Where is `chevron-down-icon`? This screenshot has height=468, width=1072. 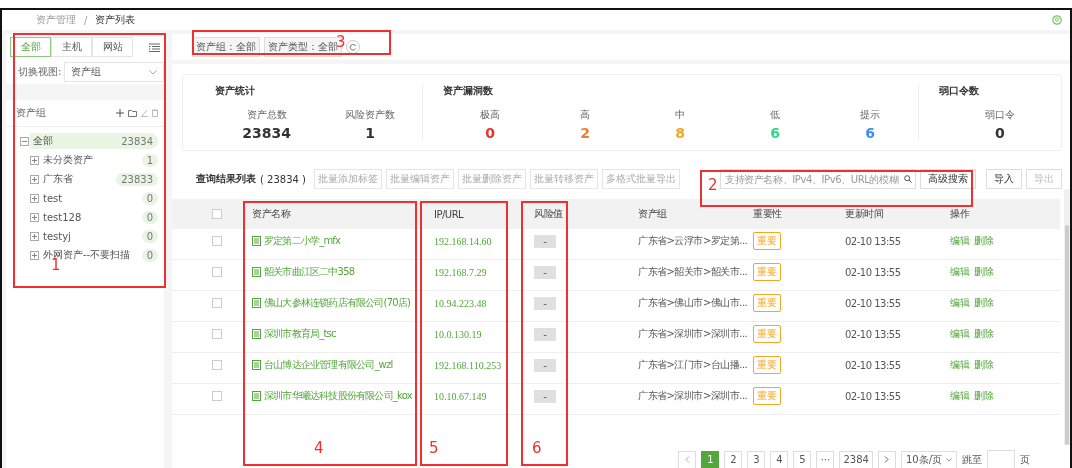
chevron-down-icon is located at coordinates (949, 459).